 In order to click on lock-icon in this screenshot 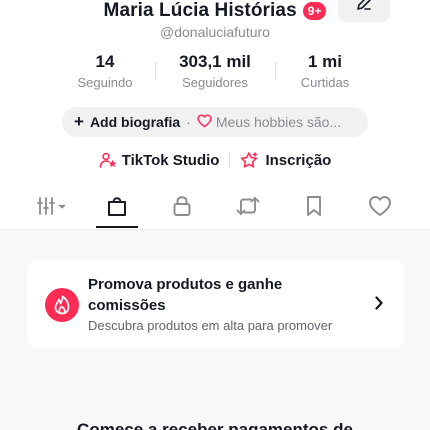, I will do `click(182, 208)`.